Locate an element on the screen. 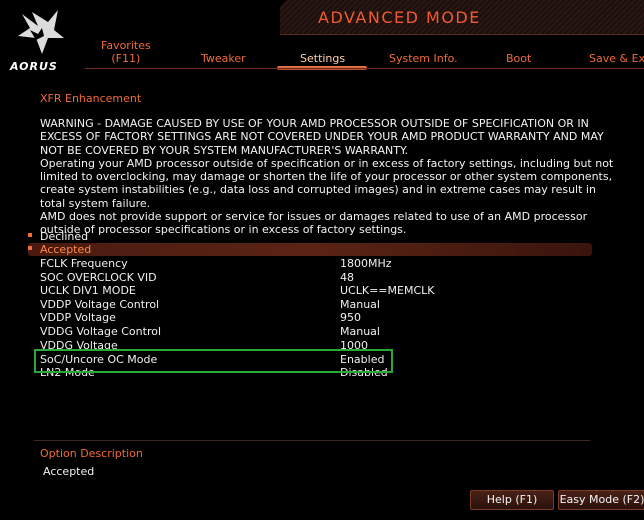 Image resolution: width=644 pixels, height=520 pixels. tabs-divider is located at coordinates (364, 68).